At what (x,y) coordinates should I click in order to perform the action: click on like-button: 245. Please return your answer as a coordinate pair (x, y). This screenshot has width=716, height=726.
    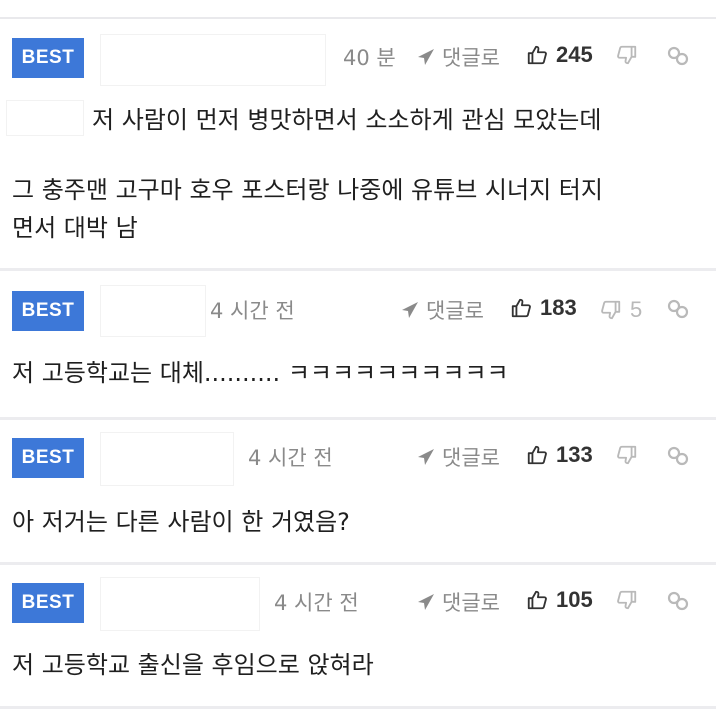
    Looking at the image, I should click on (559, 55).